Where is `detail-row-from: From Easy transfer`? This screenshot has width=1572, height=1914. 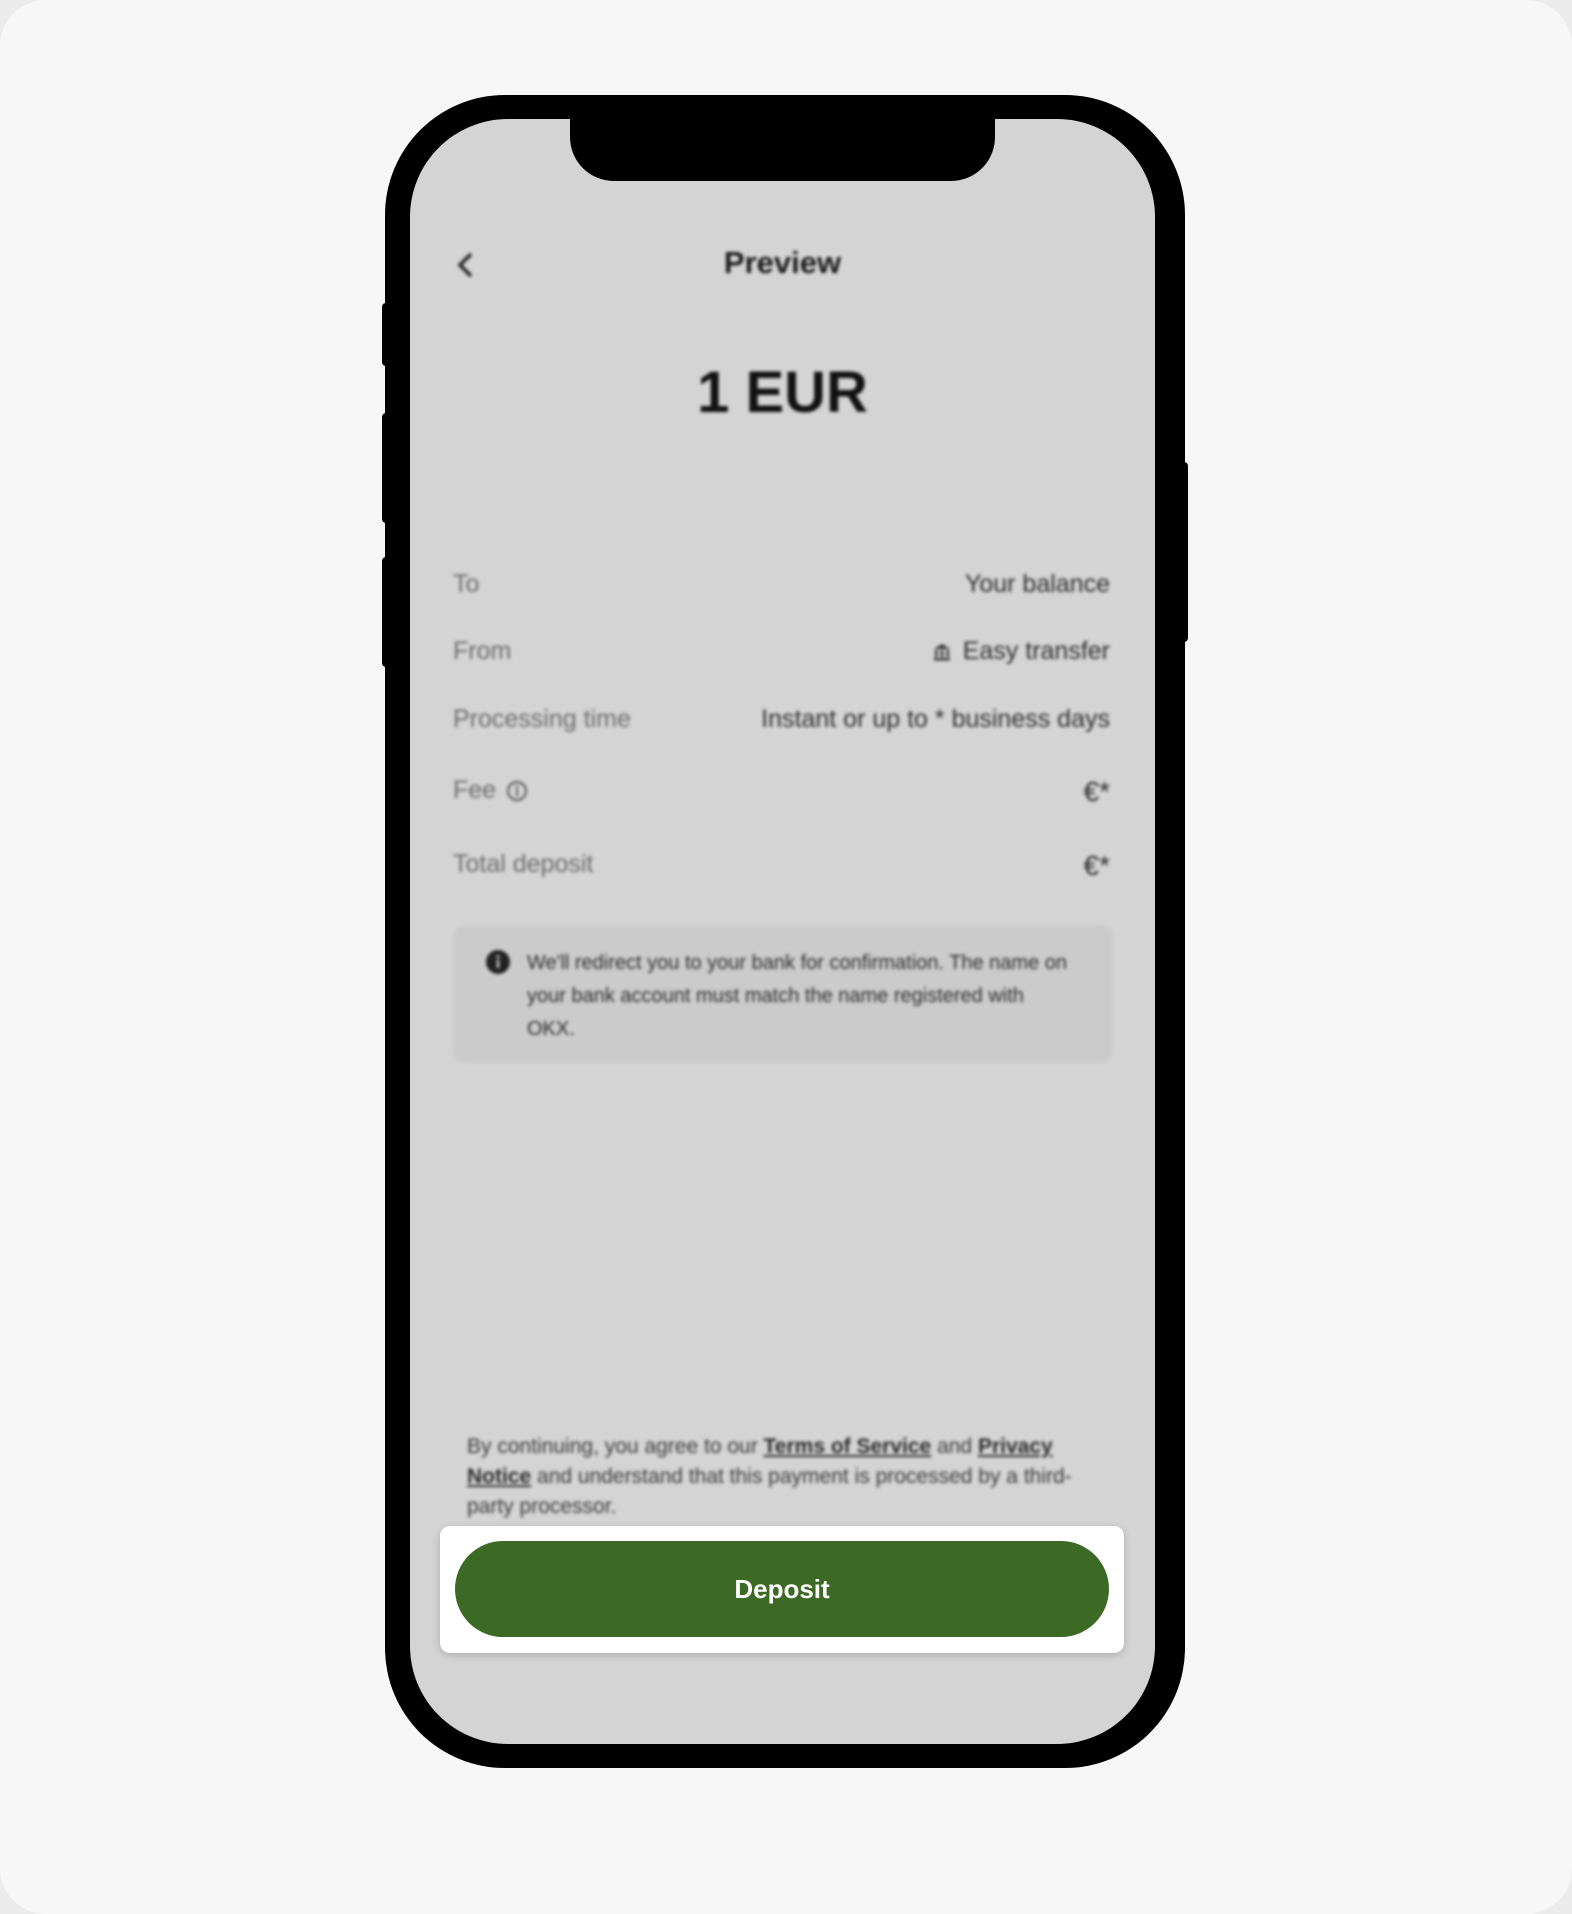
detail-row-from: From Easy transfer is located at coordinates (781, 657).